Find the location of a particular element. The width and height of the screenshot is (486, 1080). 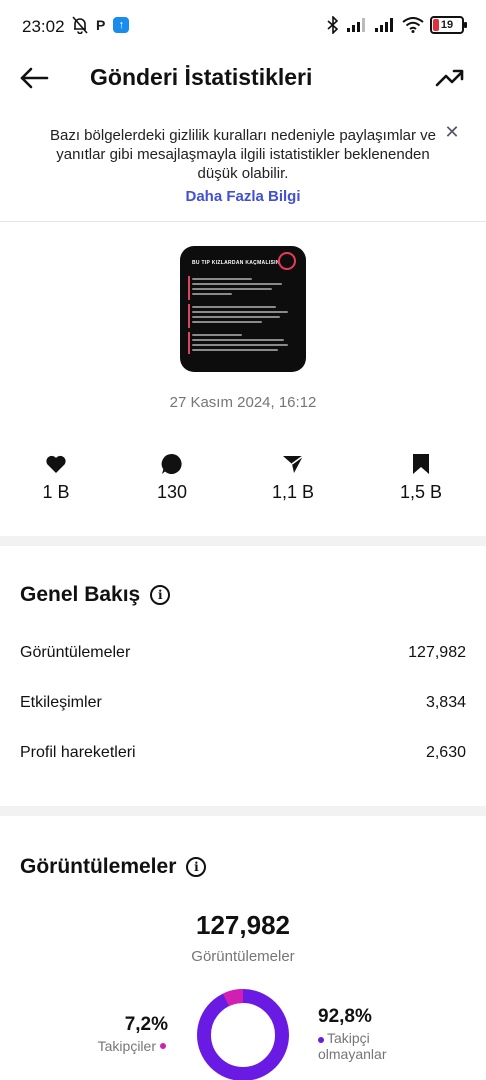

shares-metric: 1,1 B is located at coordinates (293, 477).